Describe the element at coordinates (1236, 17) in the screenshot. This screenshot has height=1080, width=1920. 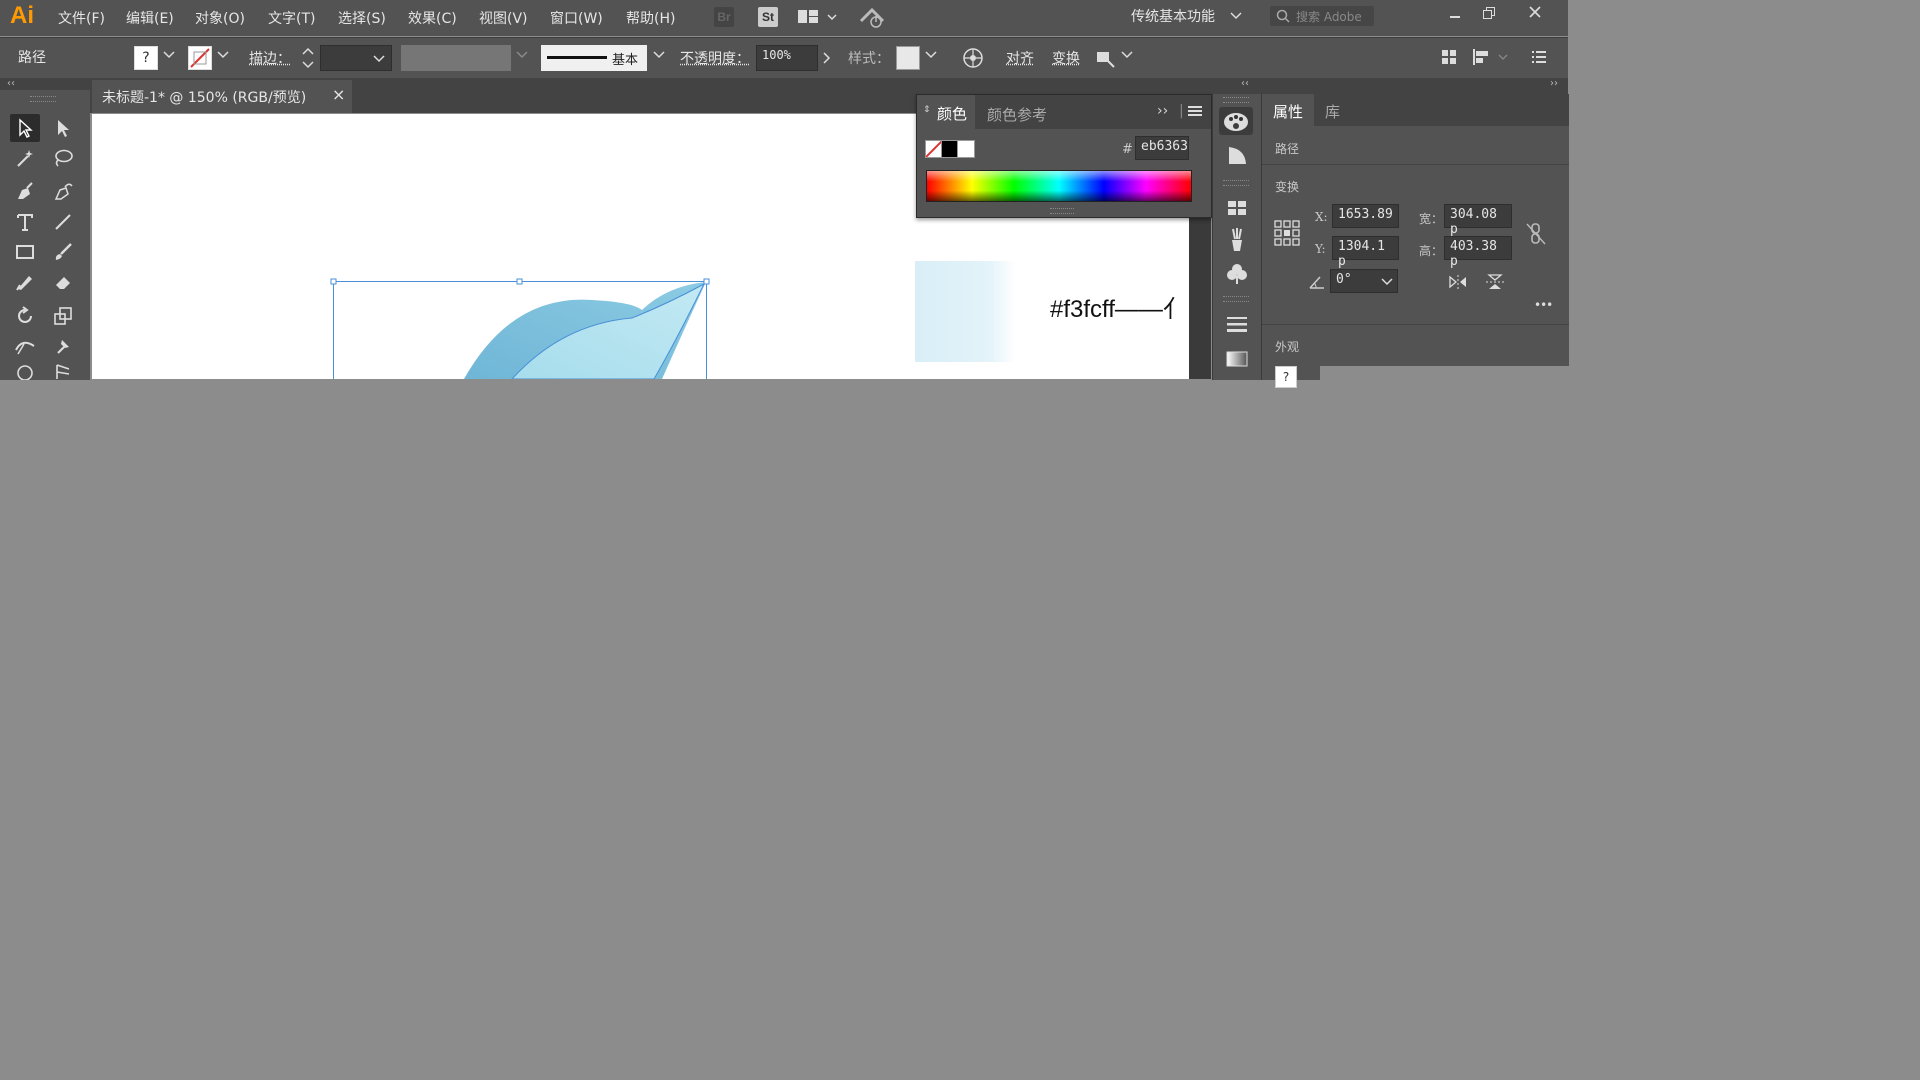
I see `workspace-chevron-down-icon` at that location.